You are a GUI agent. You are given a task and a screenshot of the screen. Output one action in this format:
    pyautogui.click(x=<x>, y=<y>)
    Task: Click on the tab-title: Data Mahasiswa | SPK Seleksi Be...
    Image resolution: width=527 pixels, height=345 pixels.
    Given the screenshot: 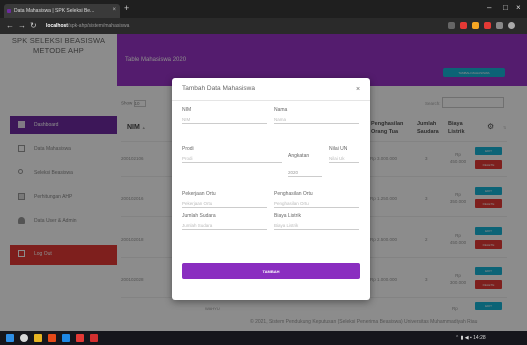 What is the action you would take?
    pyautogui.click(x=54, y=11)
    